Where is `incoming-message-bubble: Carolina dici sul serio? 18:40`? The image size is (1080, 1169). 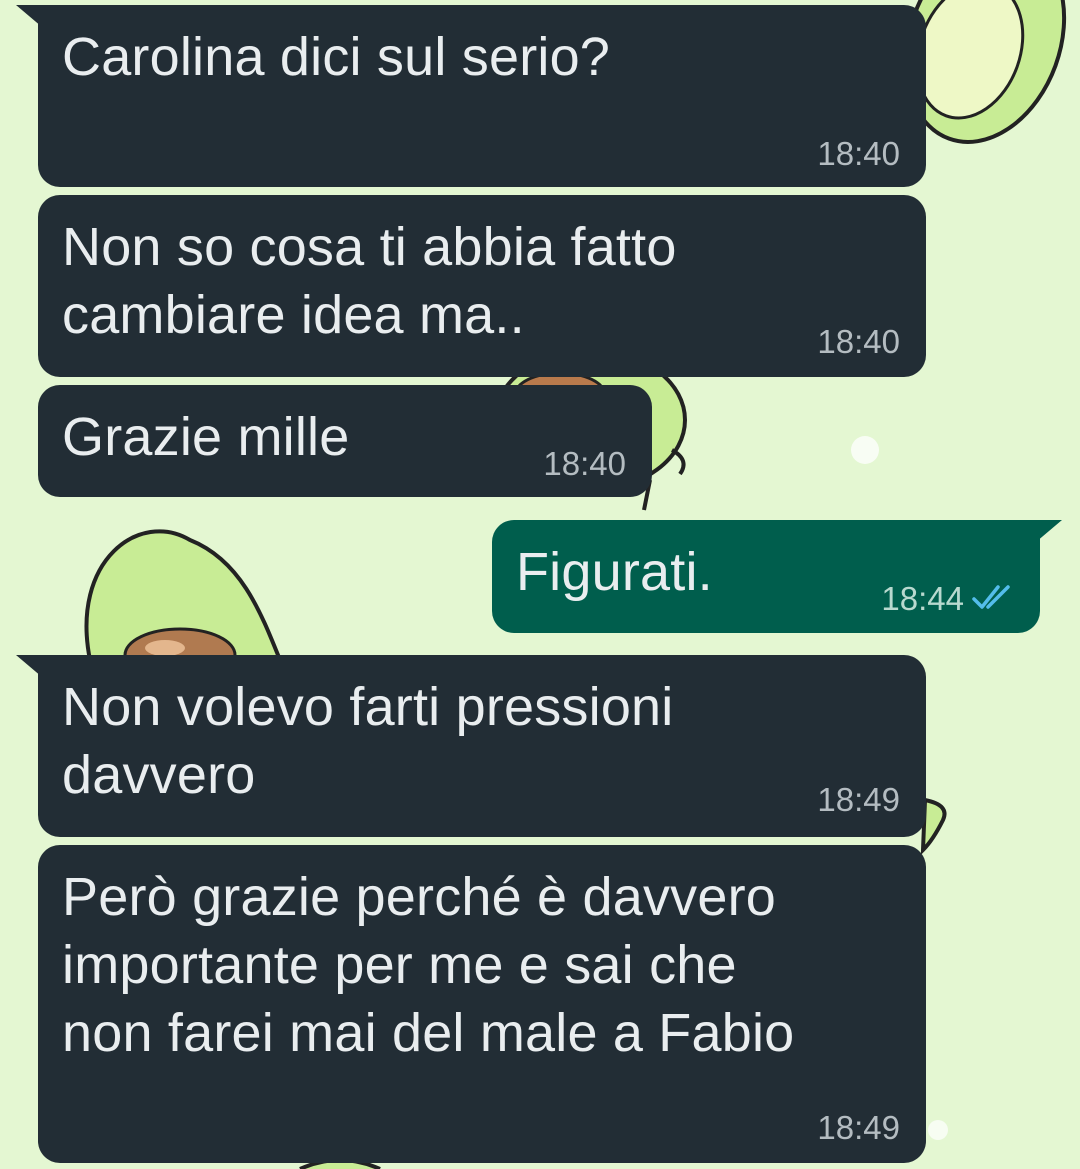
incoming-message-bubble: Carolina dici sul serio? 18:40 is located at coordinates (471, 96).